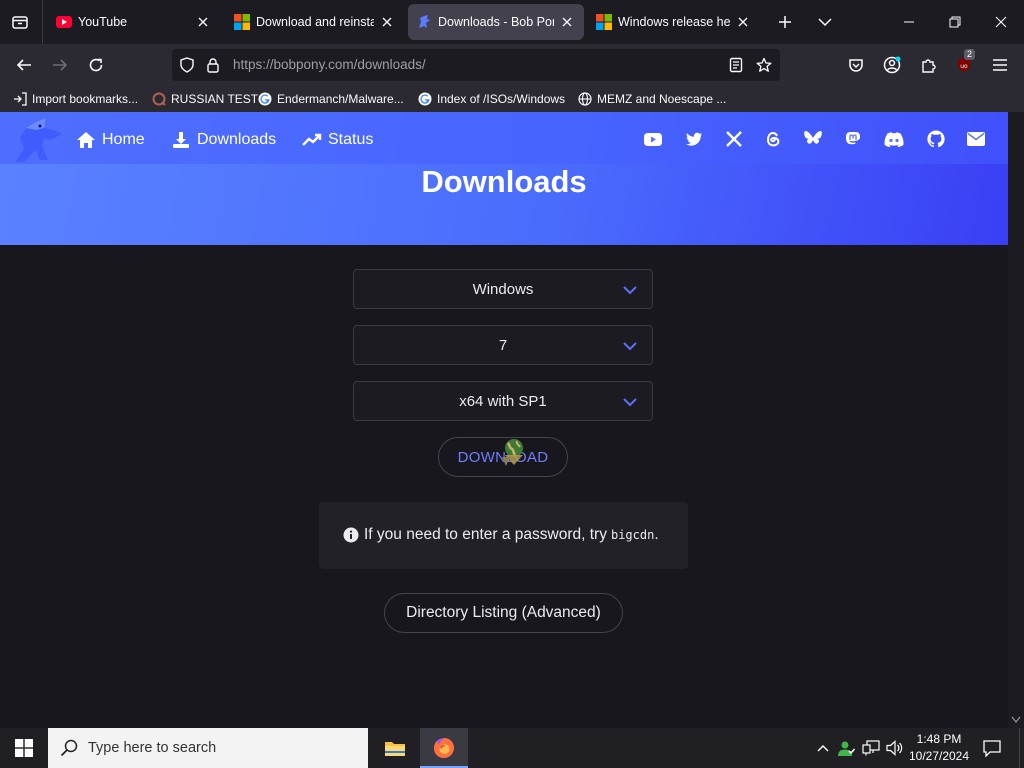  I want to click on scroll-down-arrow-icon, so click(1016, 720).